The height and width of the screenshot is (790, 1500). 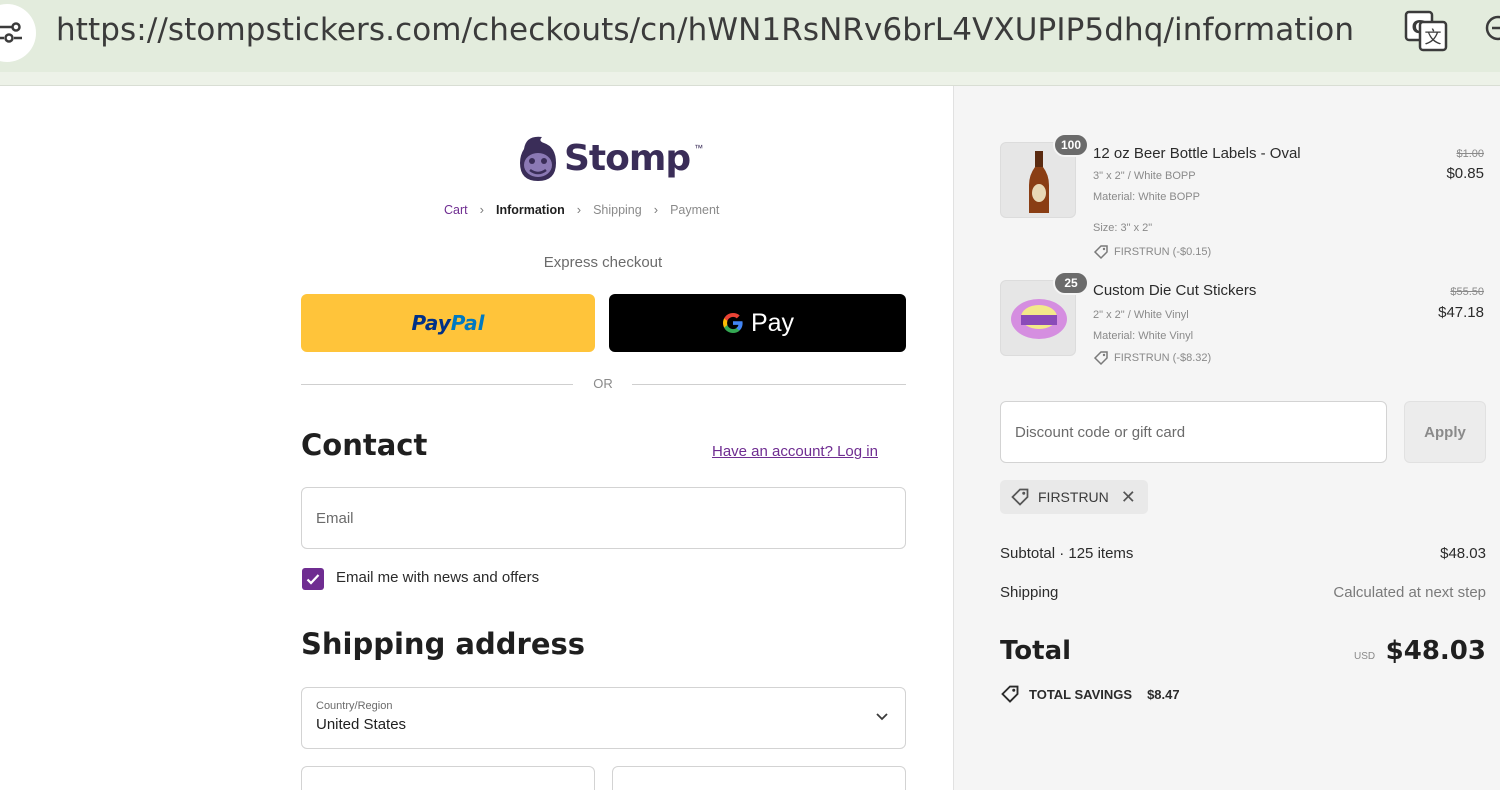 I want to click on item-material: Material: White BOPP, so click(x=1146, y=197).